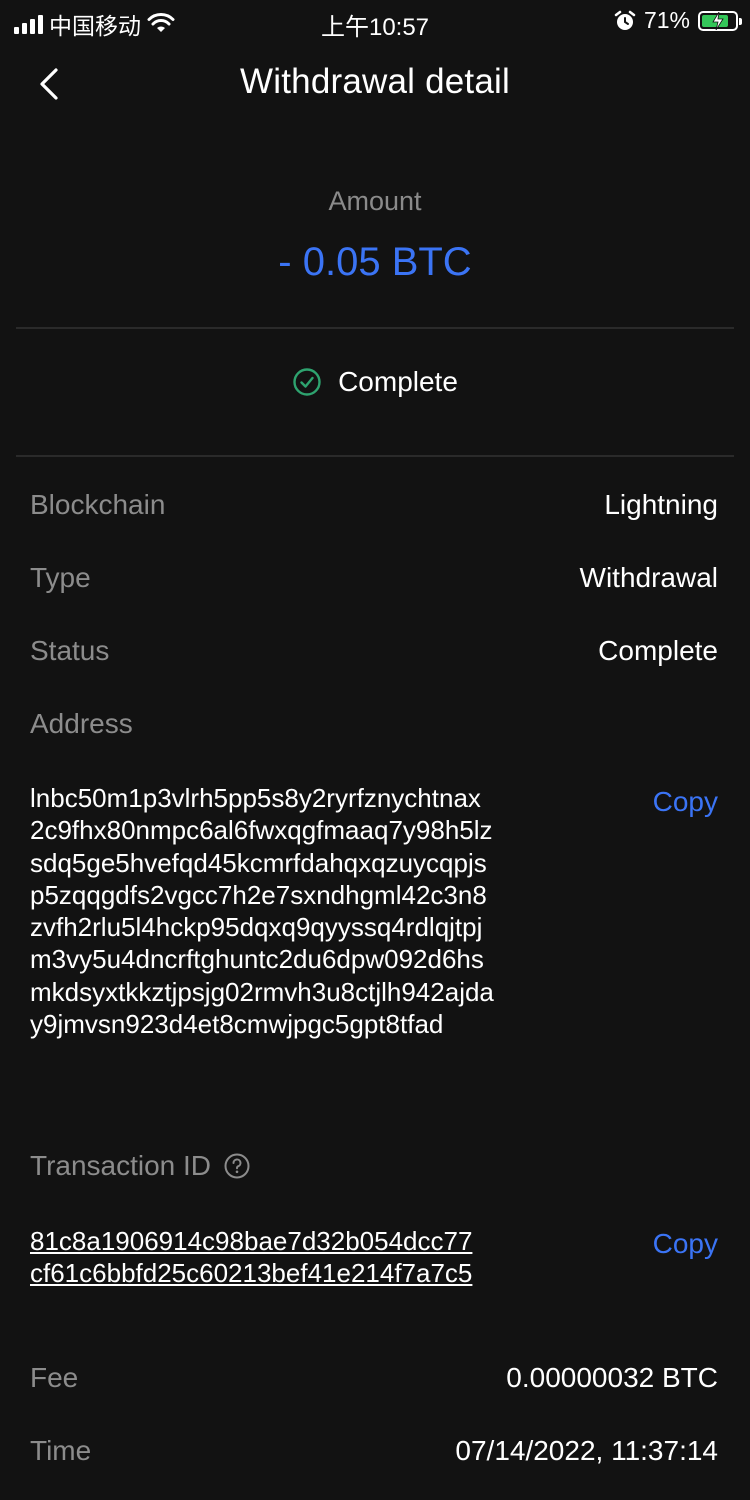  What do you see at coordinates (375, 22) in the screenshot?
I see `status-bar: 中国移动 上午10:57 71%` at bounding box center [375, 22].